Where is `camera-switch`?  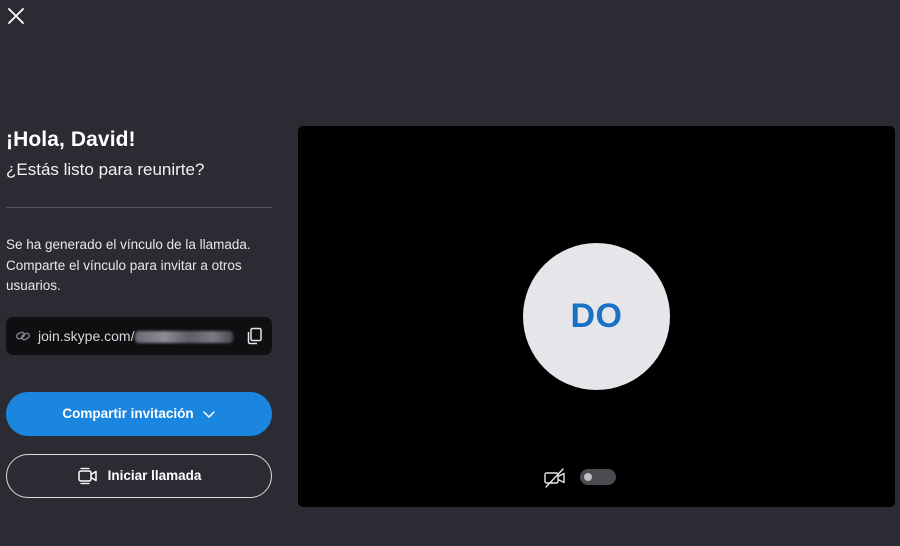
camera-switch is located at coordinates (598, 477).